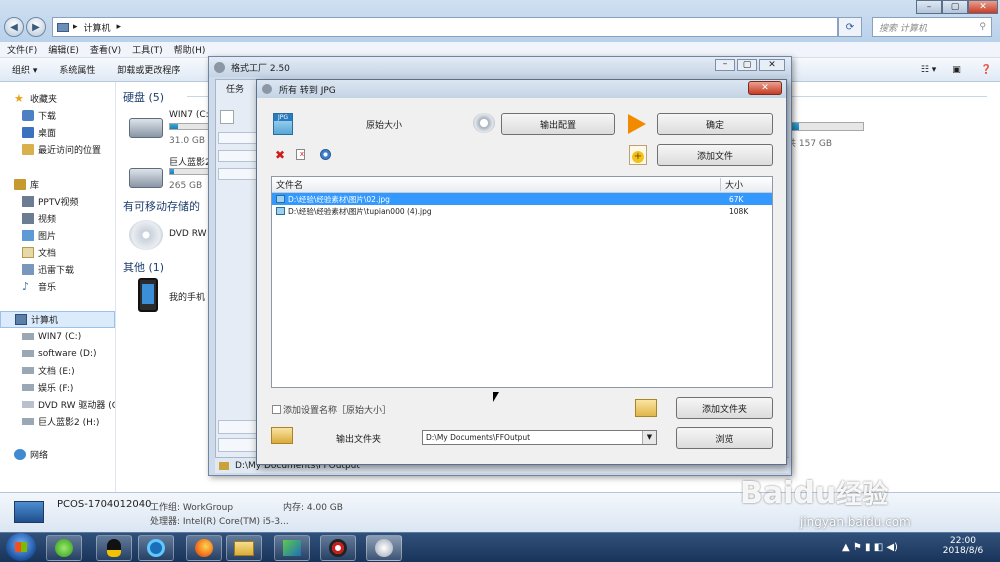 This screenshot has height=562, width=1000. I want to click on close-button: ✕, so click(983, 7).